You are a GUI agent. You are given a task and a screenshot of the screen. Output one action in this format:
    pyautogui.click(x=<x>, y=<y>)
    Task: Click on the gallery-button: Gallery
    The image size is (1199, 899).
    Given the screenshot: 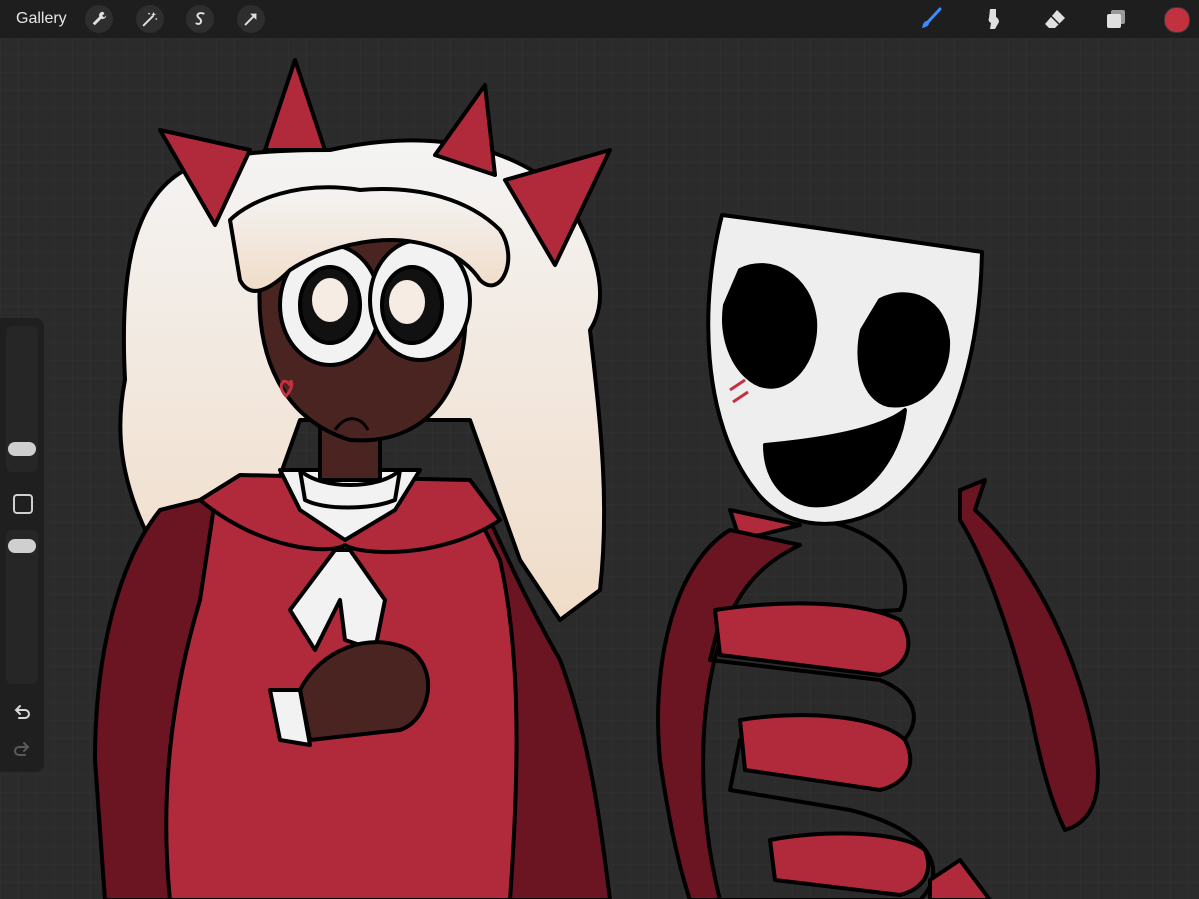 What is the action you would take?
    pyautogui.click(x=41, y=19)
    